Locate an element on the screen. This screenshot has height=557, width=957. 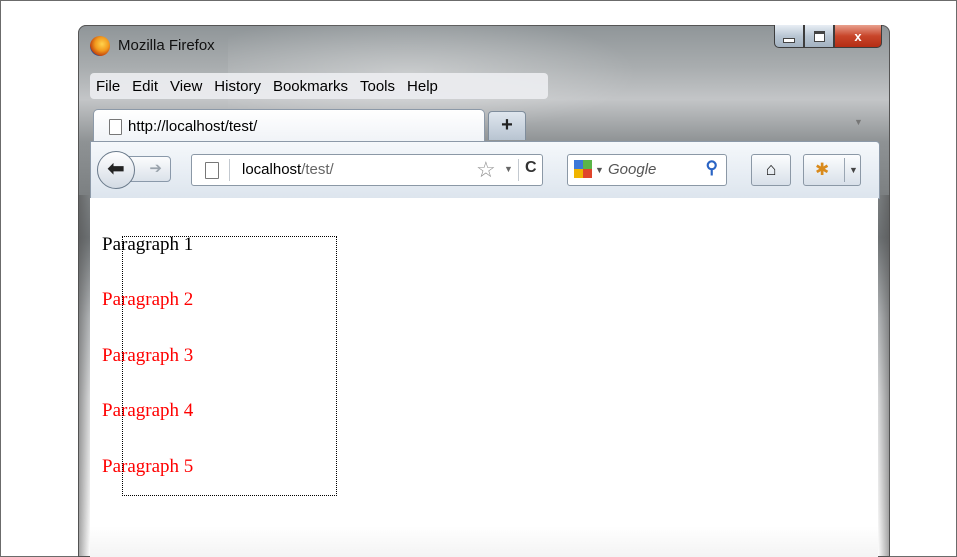
site-identity-icon is located at coordinates (212, 170).